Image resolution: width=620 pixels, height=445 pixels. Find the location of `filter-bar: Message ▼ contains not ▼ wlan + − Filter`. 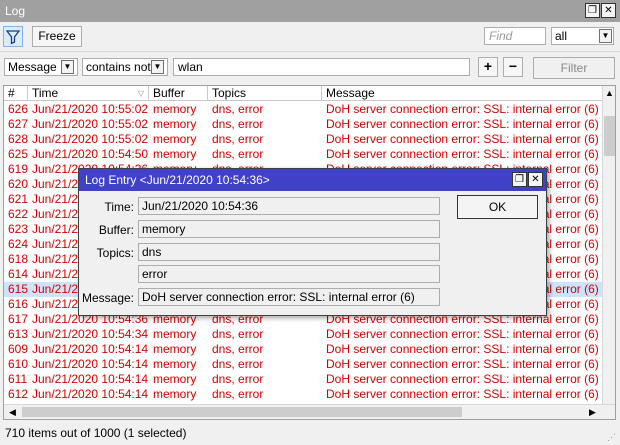

filter-bar: Message ▼ contains not ▼ wlan + − Filter is located at coordinates (310, 67).